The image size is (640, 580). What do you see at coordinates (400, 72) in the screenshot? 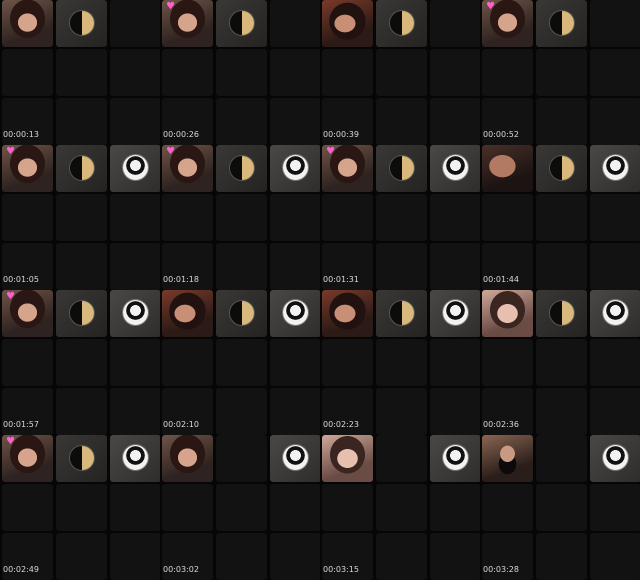
I see `thumbnail-cell: 00:00:39` at bounding box center [400, 72].